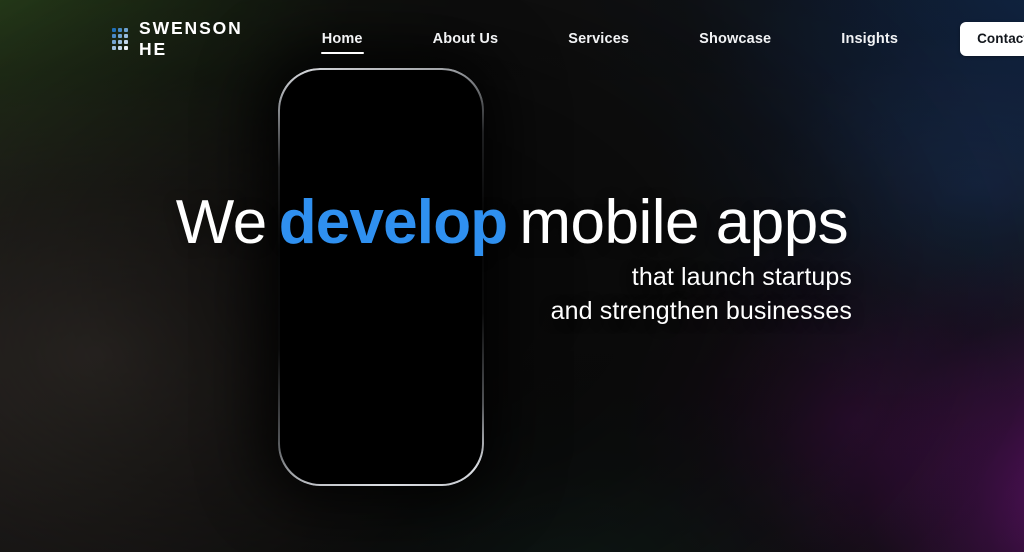 This screenshot has width=1024, height=552. I want to click on brand-logo: SWENSON HE, so click(177, 39).